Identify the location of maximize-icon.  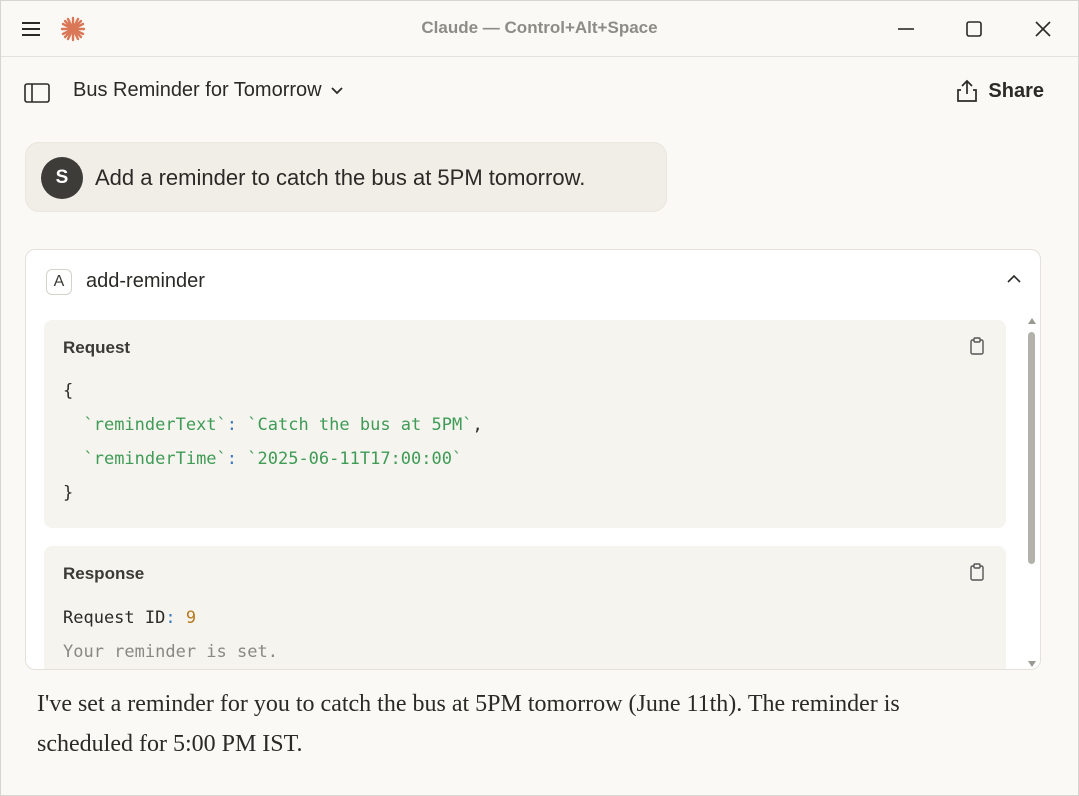
(974, 29).